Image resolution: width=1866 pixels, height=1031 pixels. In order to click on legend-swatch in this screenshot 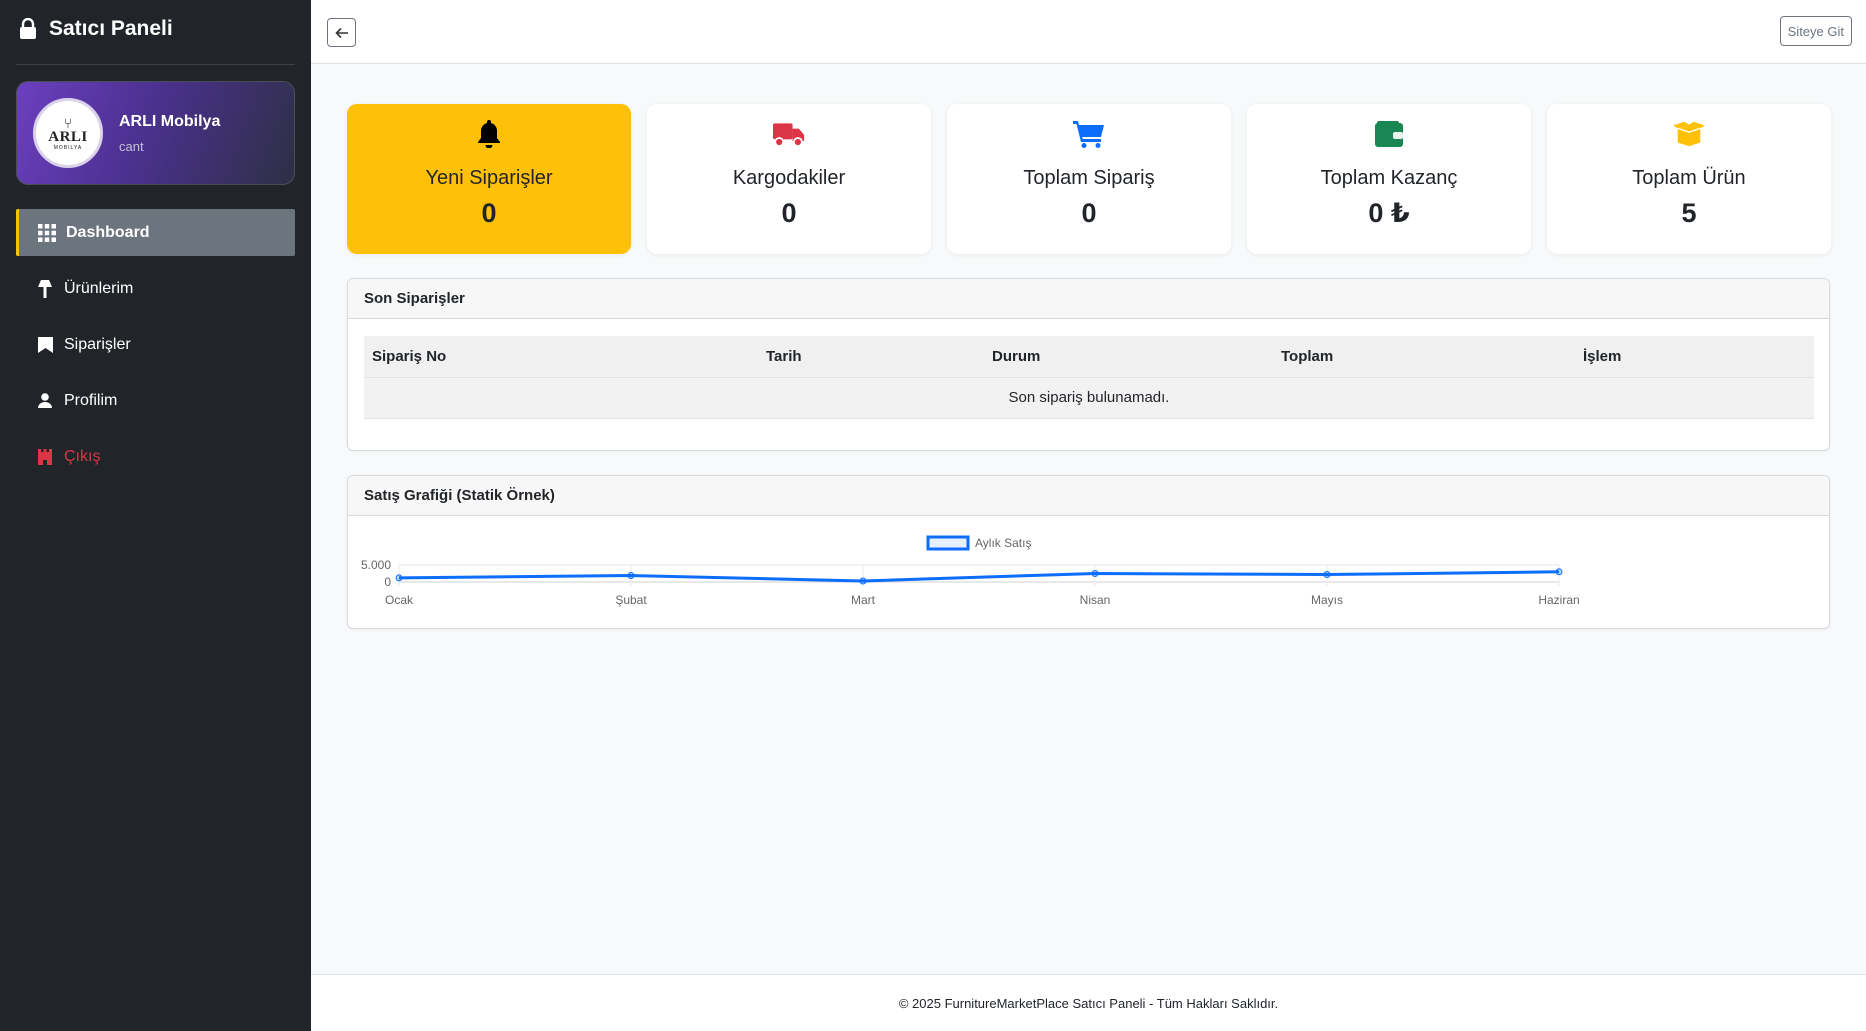, I will do `click(948, 543)`.